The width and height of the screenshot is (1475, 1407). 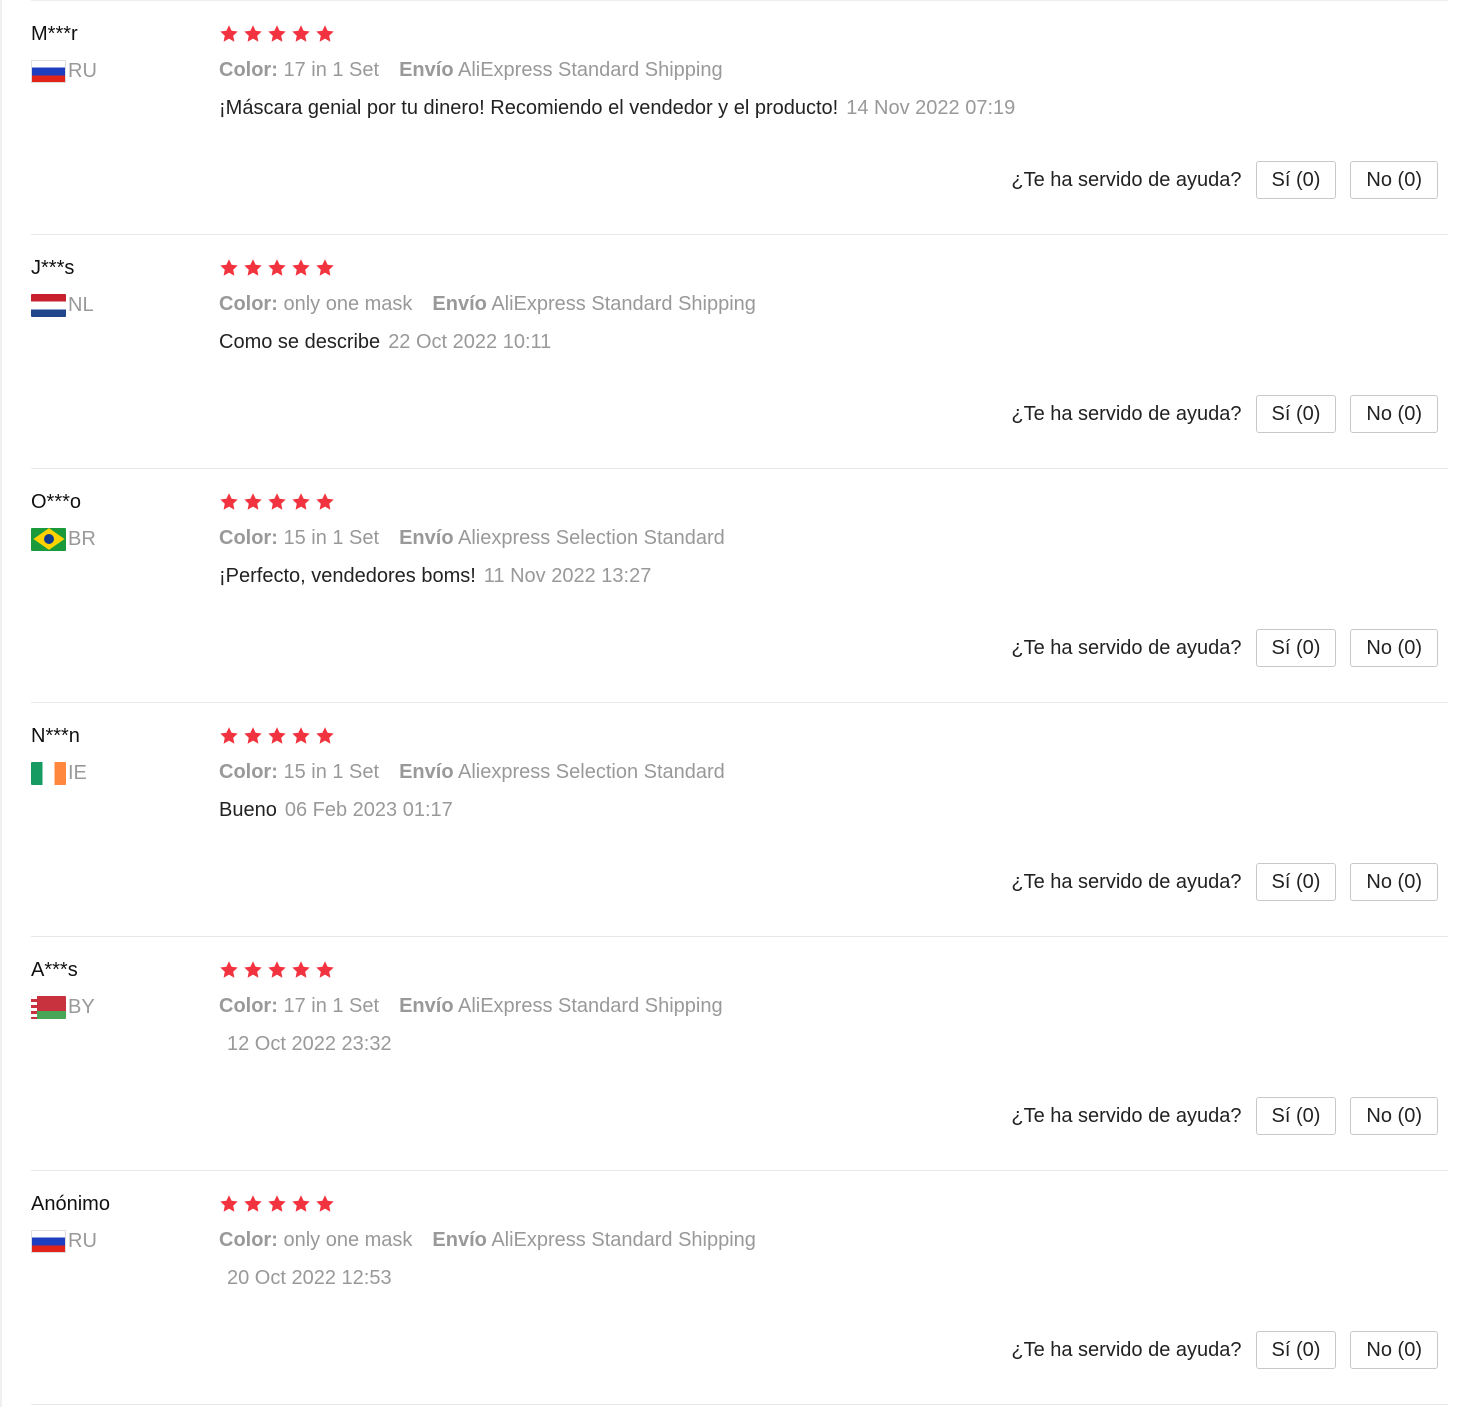 What do you see at coordinates (739, 1404) in the screenshot?
I see `list-bottom-divider` at bounding box center [739, 1404].